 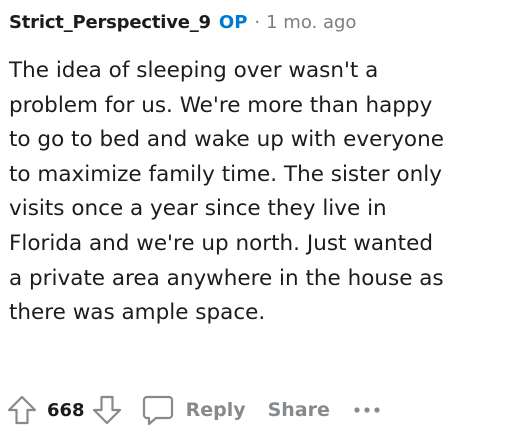 What do you see at coordinates (311, 22) in the screenshot?
I see `timestamp: 1 mo. ago` at bounding box center [311, 22].